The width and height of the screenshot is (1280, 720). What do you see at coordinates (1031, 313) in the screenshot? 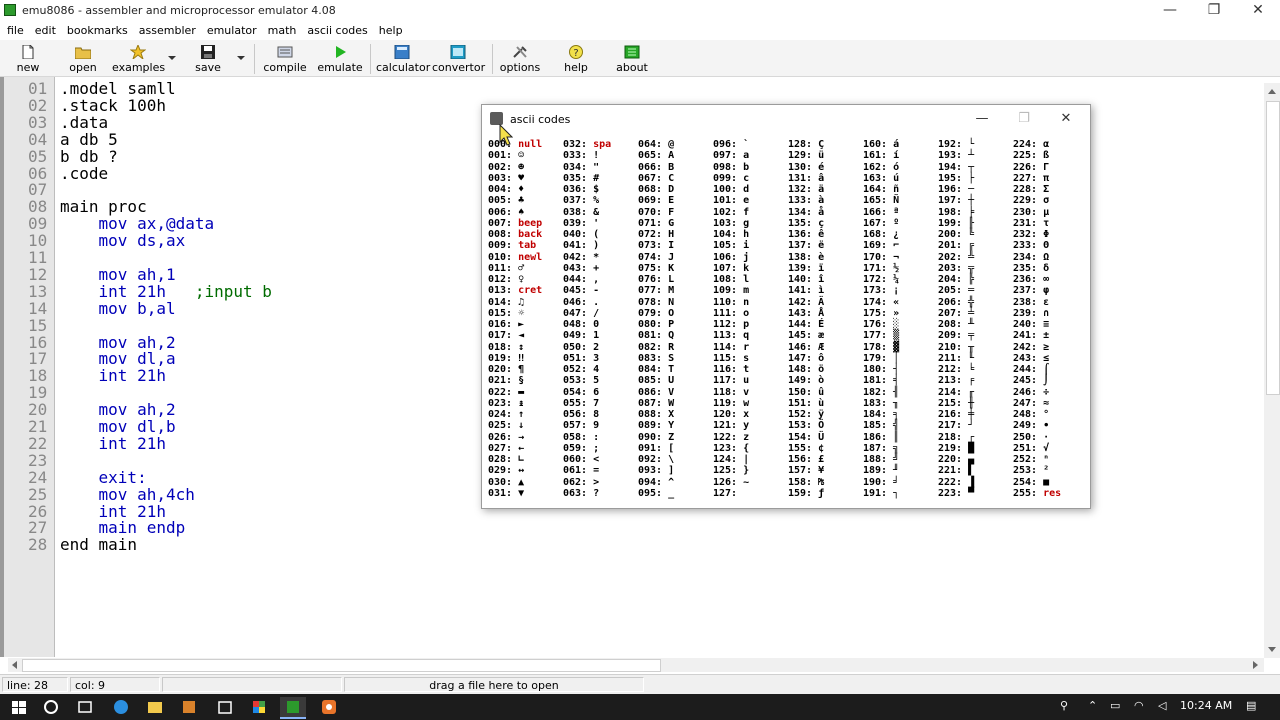
I see `ascii-cell: 239: ∩` at bounding box center [1031, 313].